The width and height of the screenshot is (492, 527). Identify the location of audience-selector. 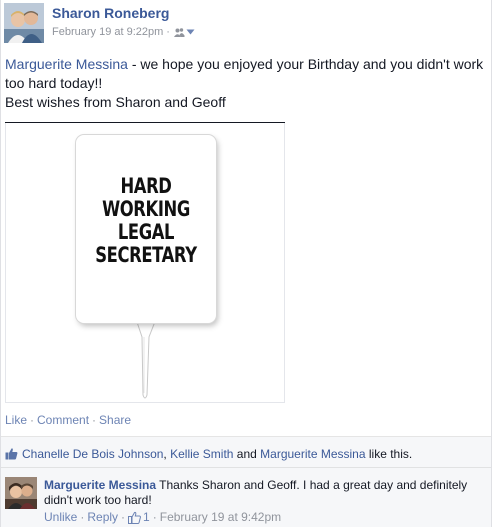
(184, 32).